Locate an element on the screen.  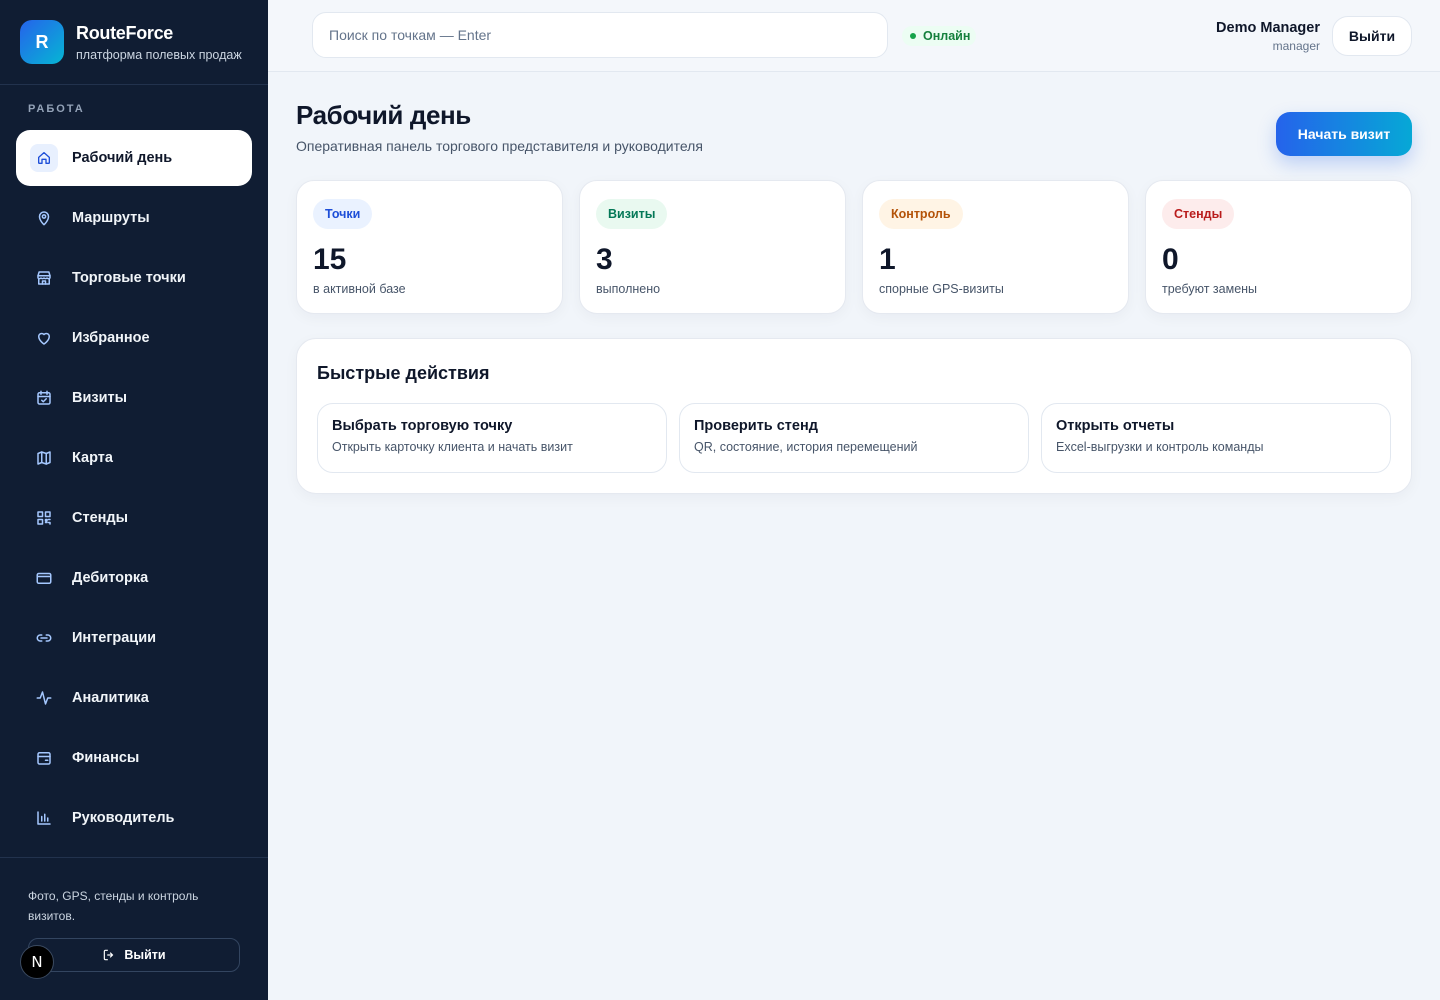
stat-caption: спорные GPS-визиты is located at coordinates (941, 289).